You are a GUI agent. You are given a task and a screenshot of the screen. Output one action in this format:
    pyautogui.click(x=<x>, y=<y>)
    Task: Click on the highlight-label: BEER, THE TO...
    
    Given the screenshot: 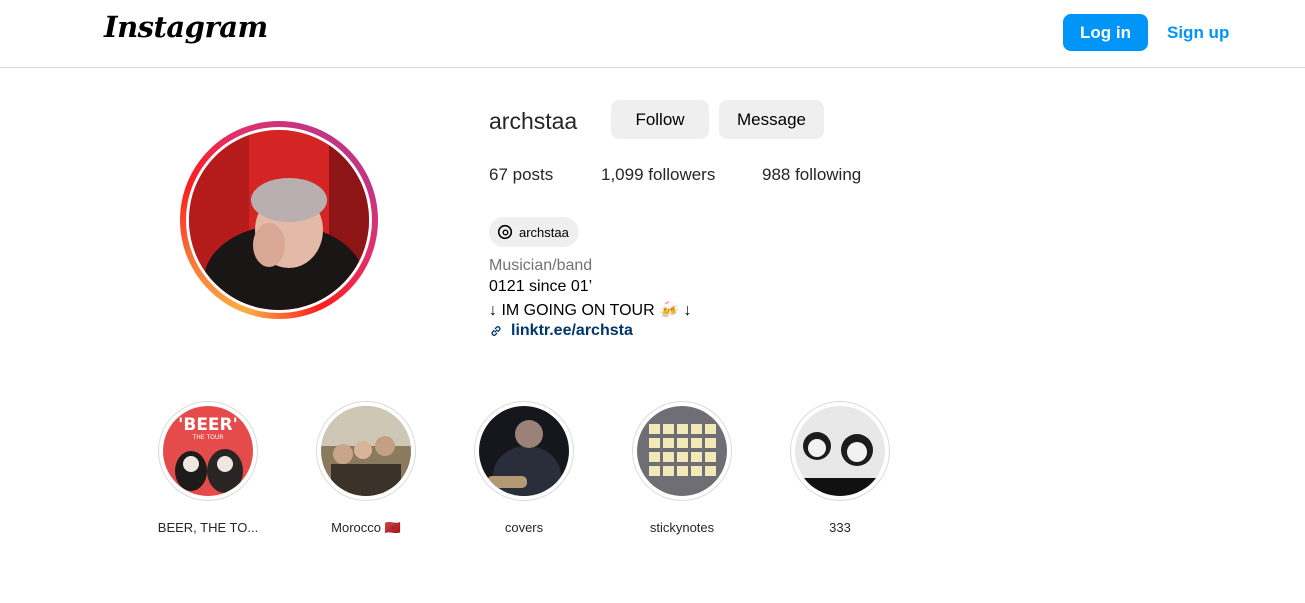 What is the action you would take?
    pyautogui.click(x=208, y=527)
    